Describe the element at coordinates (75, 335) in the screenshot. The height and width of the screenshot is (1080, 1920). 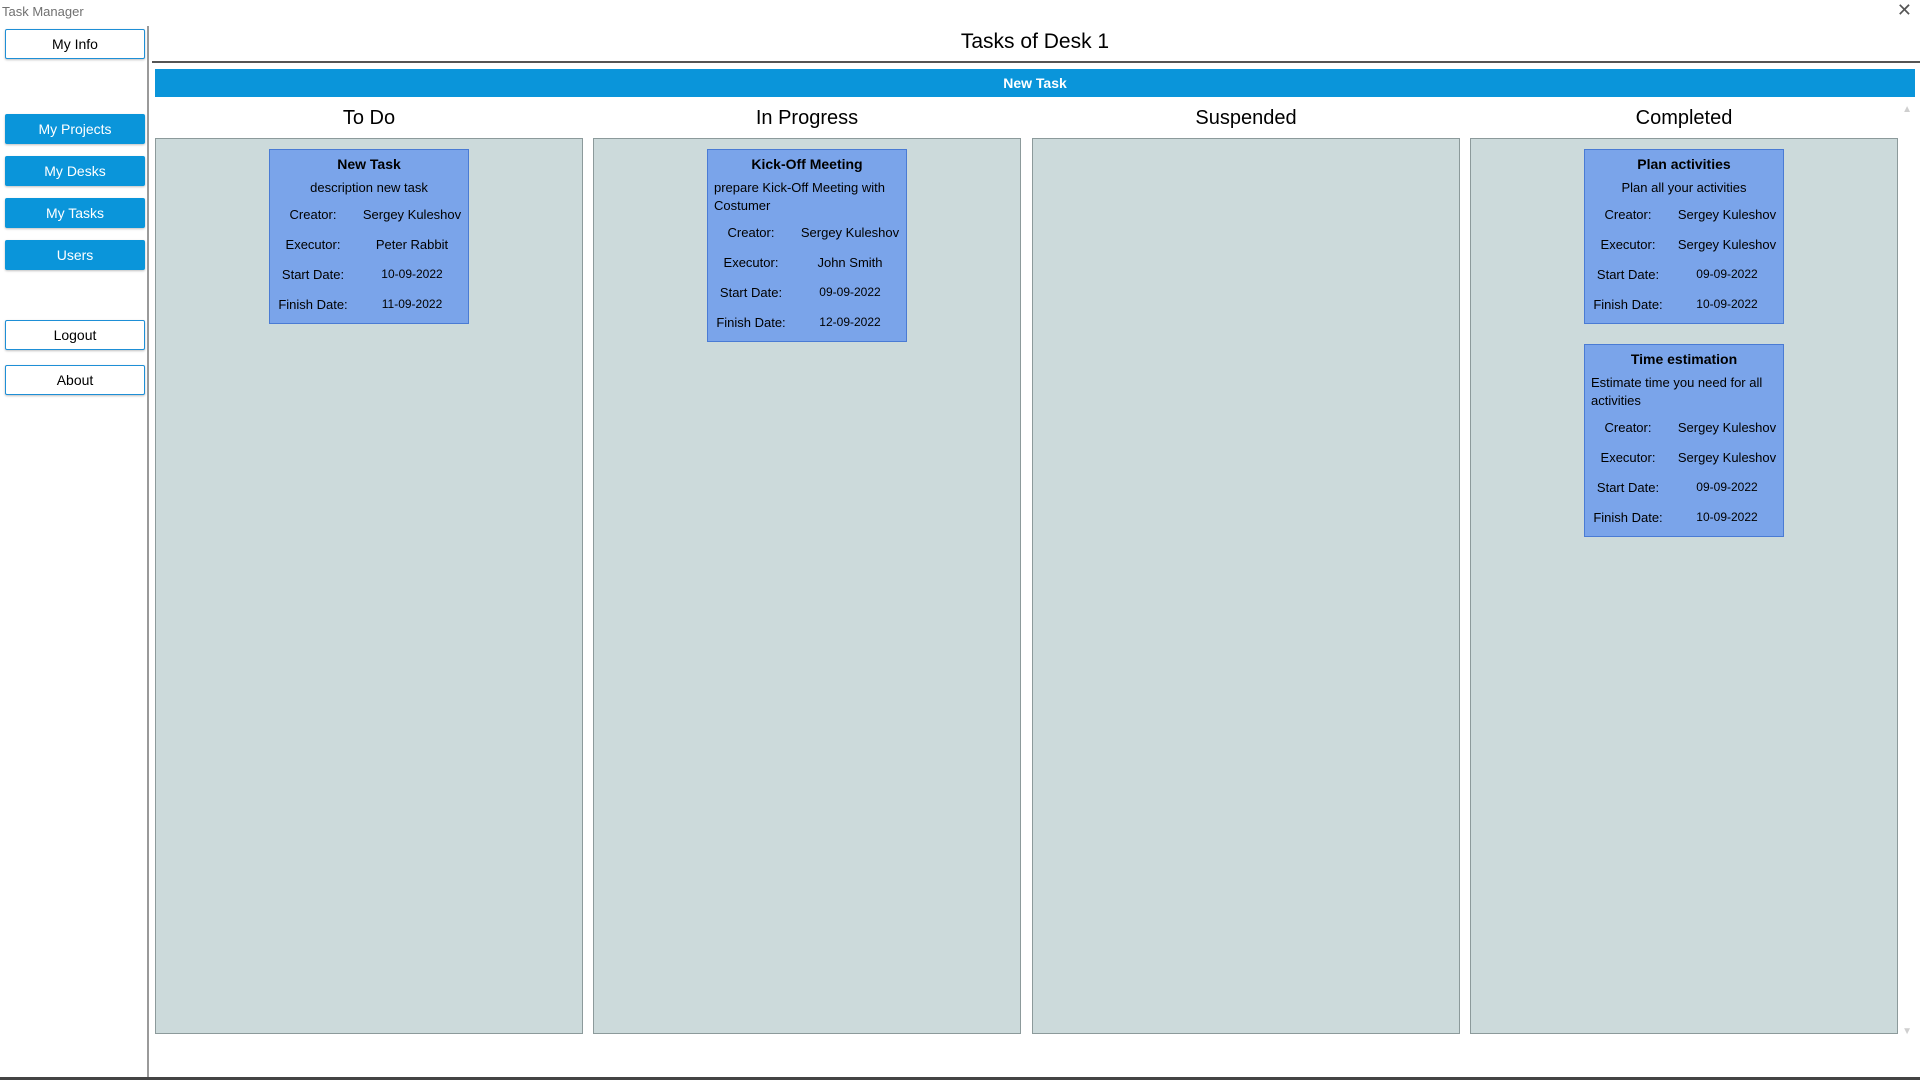
I see `logout-button: Logout` at that location.